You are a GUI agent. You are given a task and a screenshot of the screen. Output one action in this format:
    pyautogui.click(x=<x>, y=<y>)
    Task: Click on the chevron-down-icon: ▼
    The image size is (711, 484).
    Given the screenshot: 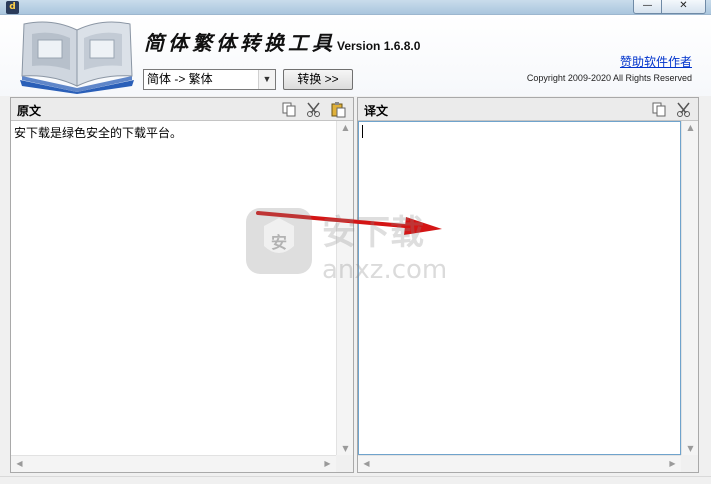 What is the action you would take?
    pyautogui.click(x=266, y=79)
    